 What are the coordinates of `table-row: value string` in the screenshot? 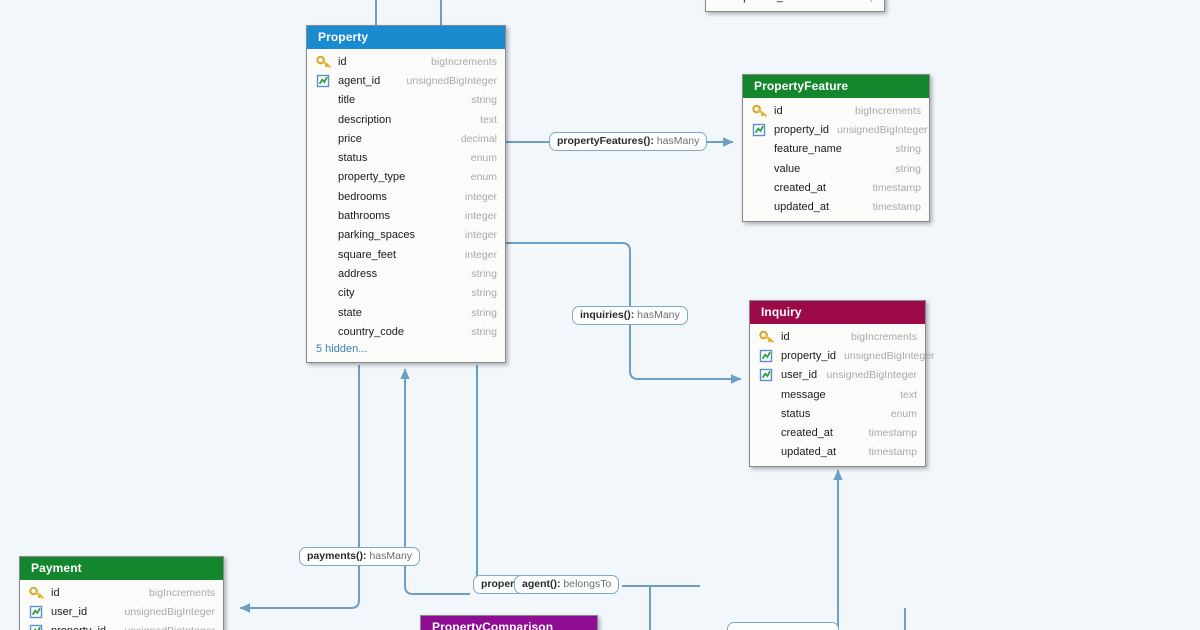 It's located at (836, 168).